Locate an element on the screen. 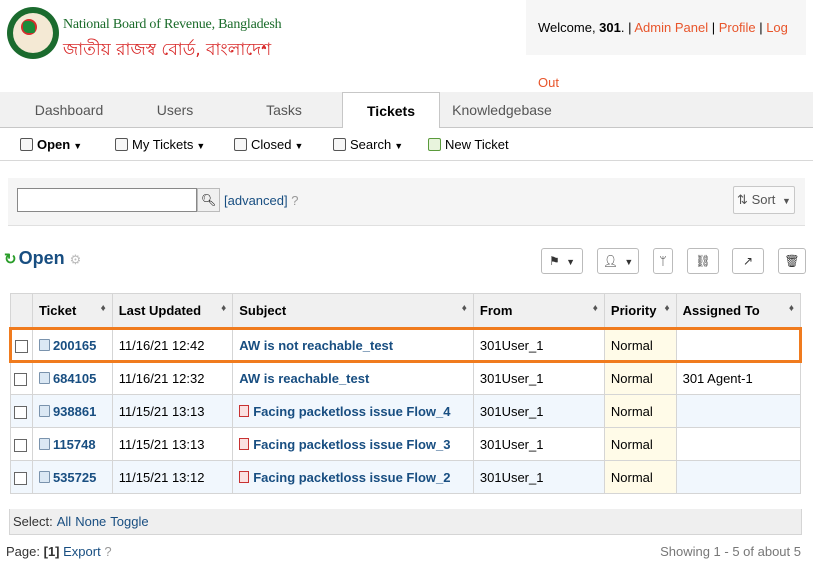 Image resolution: width=813 pixels, height=577 pixels. header-priority: Priority ♦ is located at coordinates (640, 311).